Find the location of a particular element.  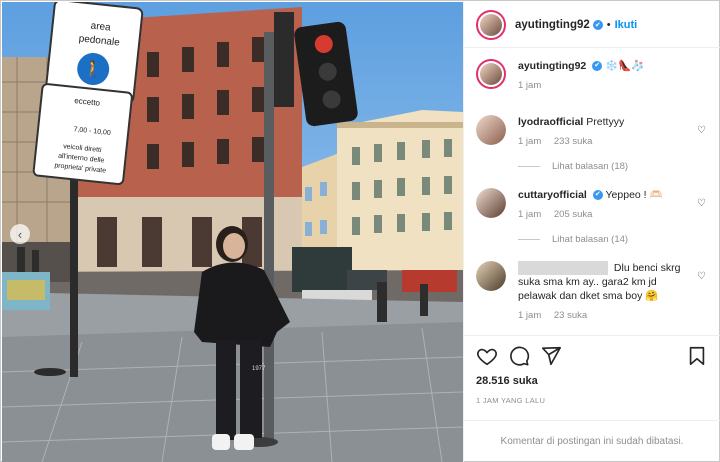

view-replies-label: Lihat balasan (18) is located at coordinates (590, 166).